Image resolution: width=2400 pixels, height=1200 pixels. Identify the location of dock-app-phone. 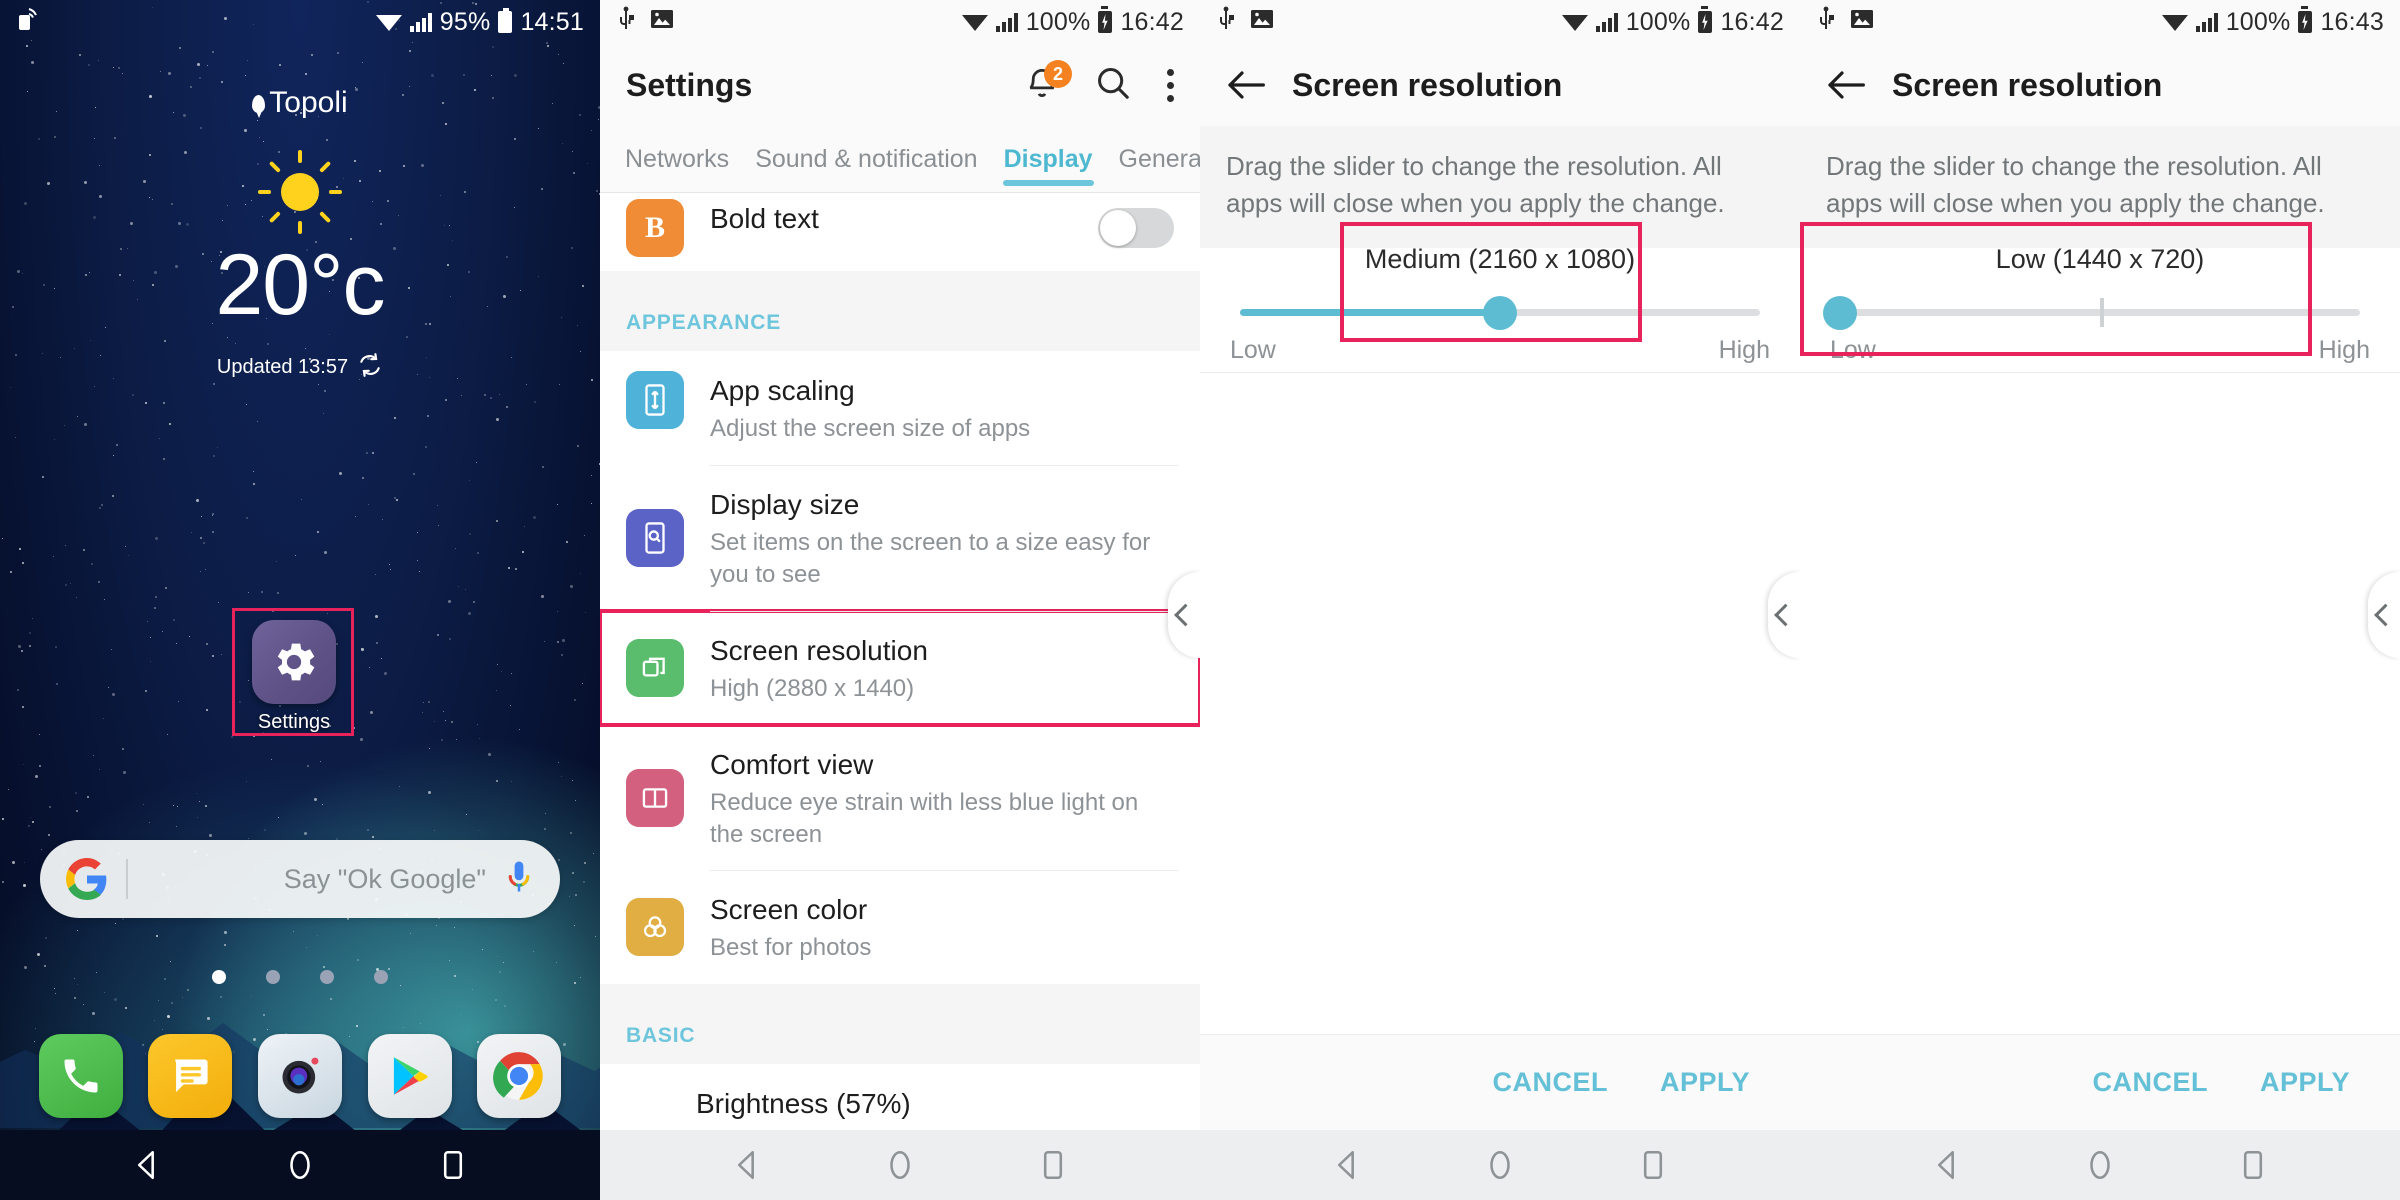
(80, 1076).